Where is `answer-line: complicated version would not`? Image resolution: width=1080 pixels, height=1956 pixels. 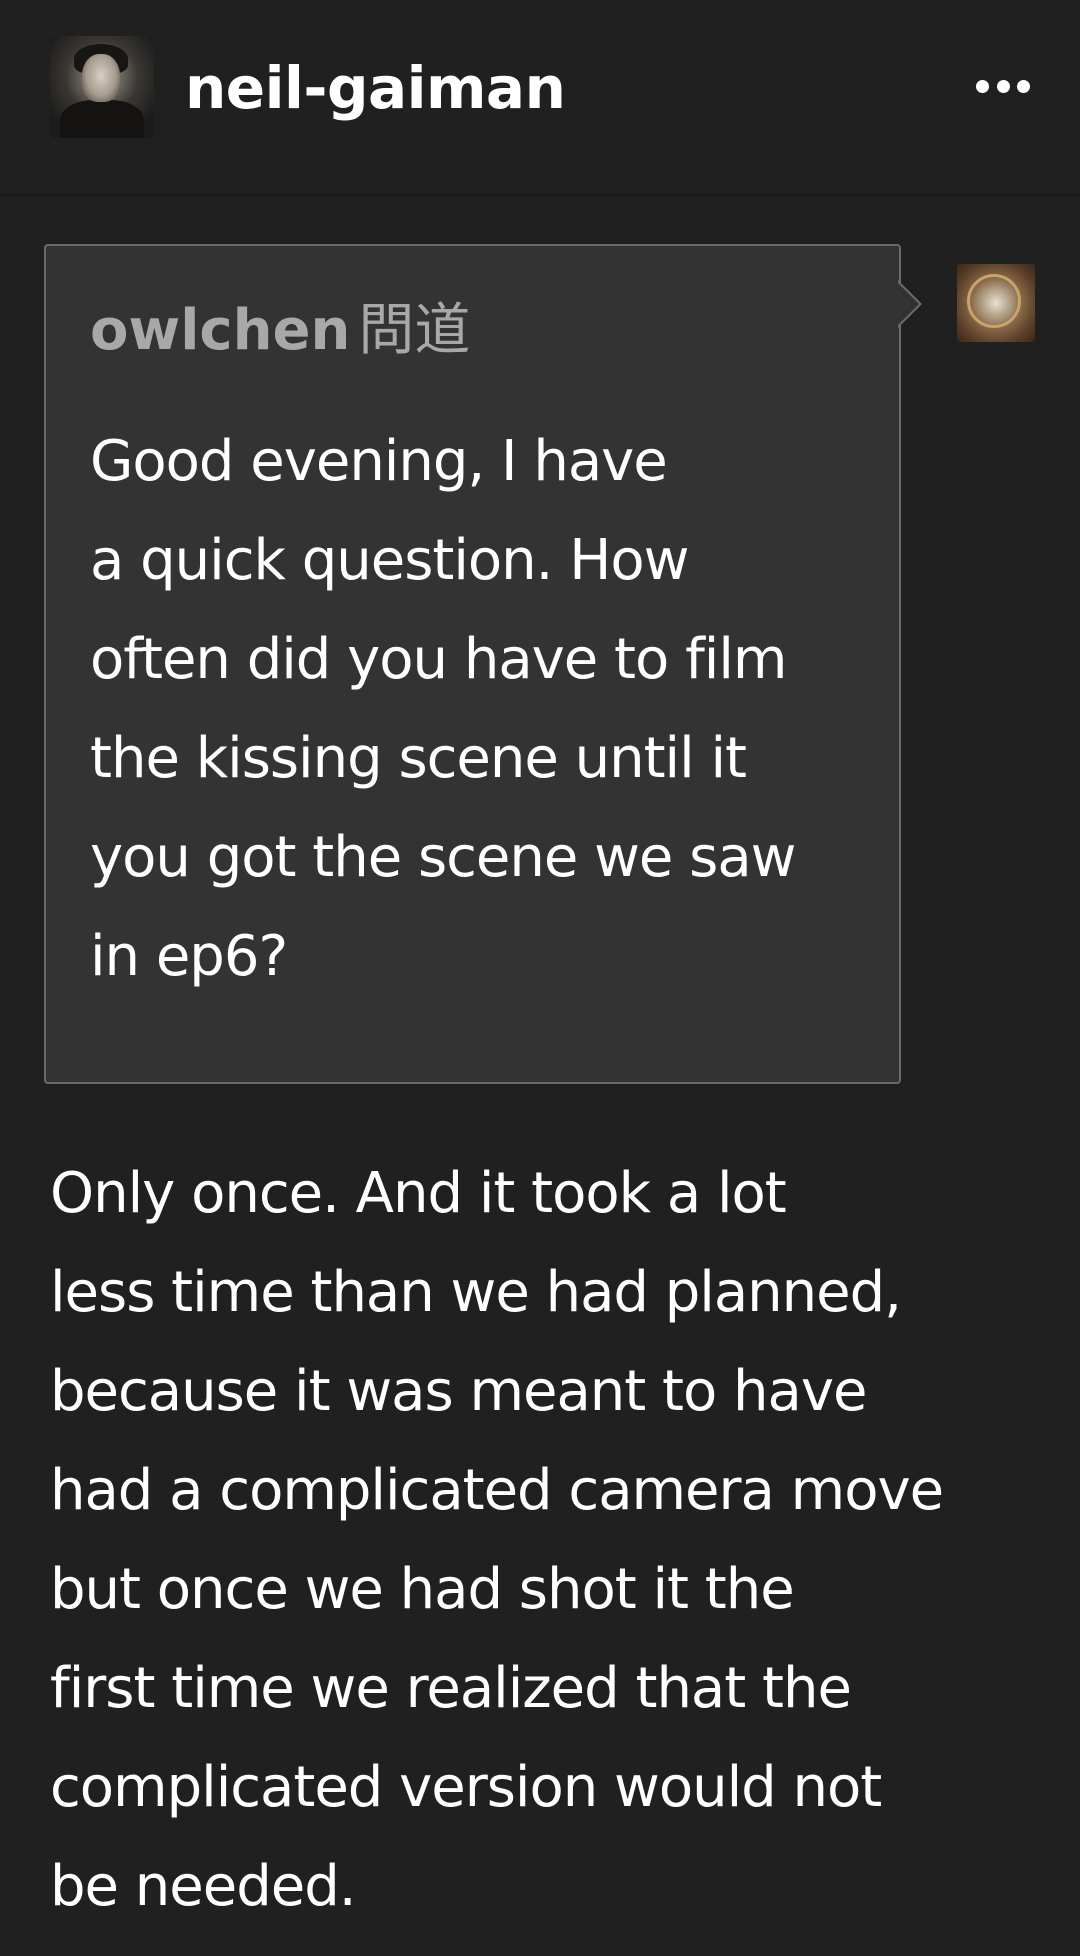 answer-line: complicated version would not is located at coordinates (466, 1787).